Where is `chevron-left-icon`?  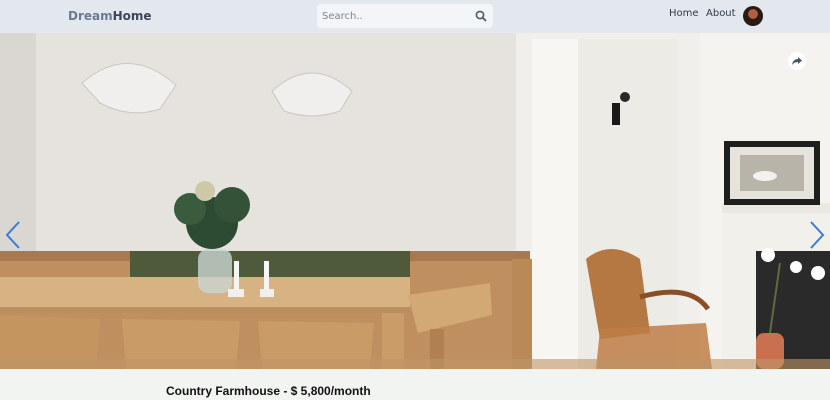 chevron-left-icon is located at coordinates (13, 235).